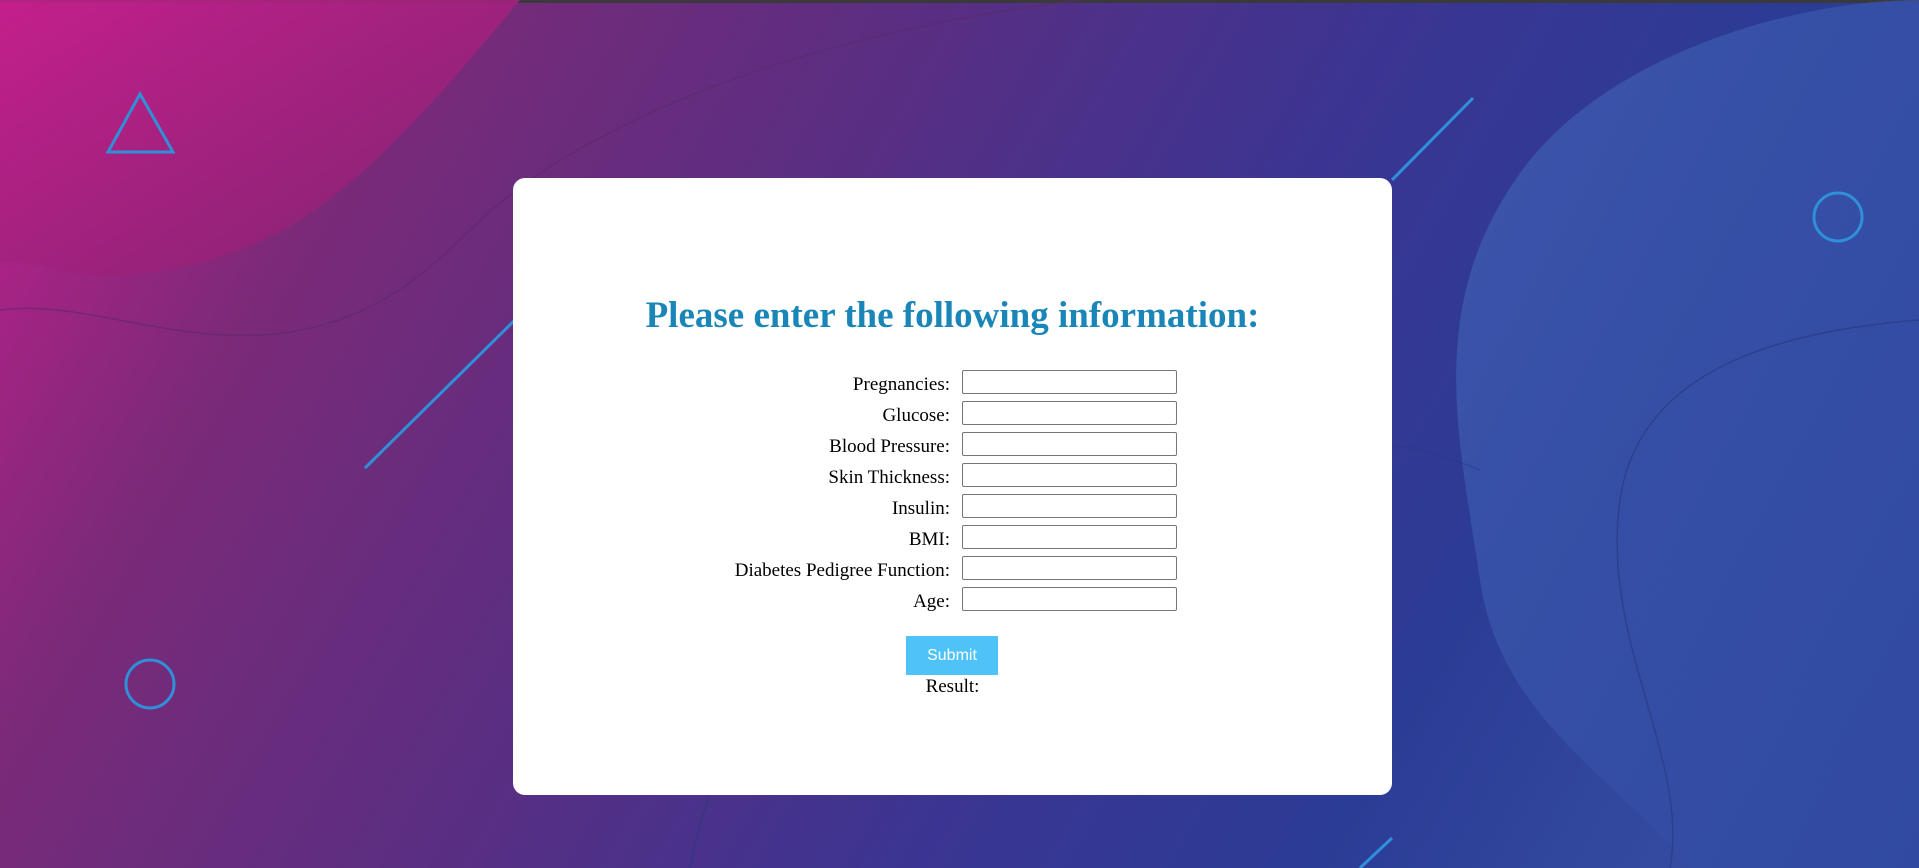 This screenshot has height=868, width=1919. I want to click on form-row-skin-thickness: Skin Thickness:, so click(952, 478).